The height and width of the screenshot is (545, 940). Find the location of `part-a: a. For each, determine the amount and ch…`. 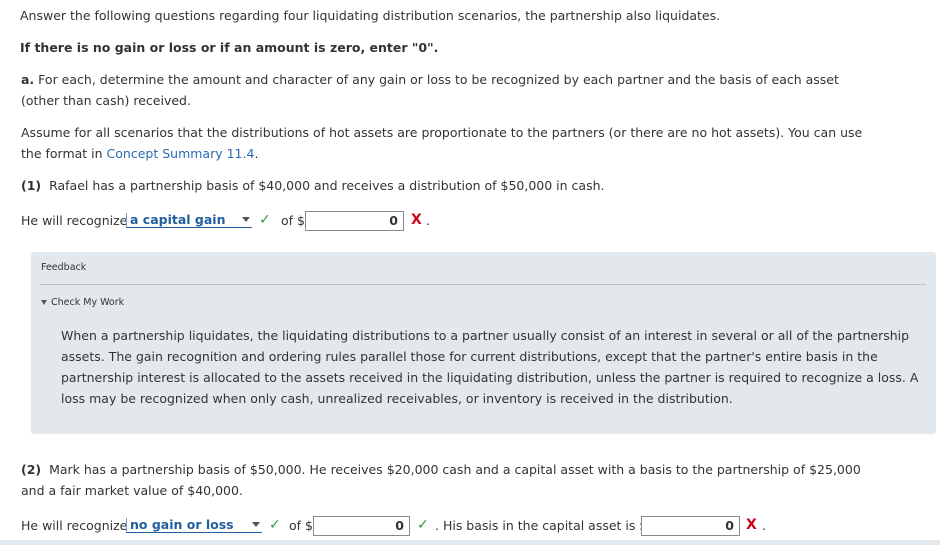

part-a: a. For each, determine the amount and ch… is located at coordinates (451, 90).